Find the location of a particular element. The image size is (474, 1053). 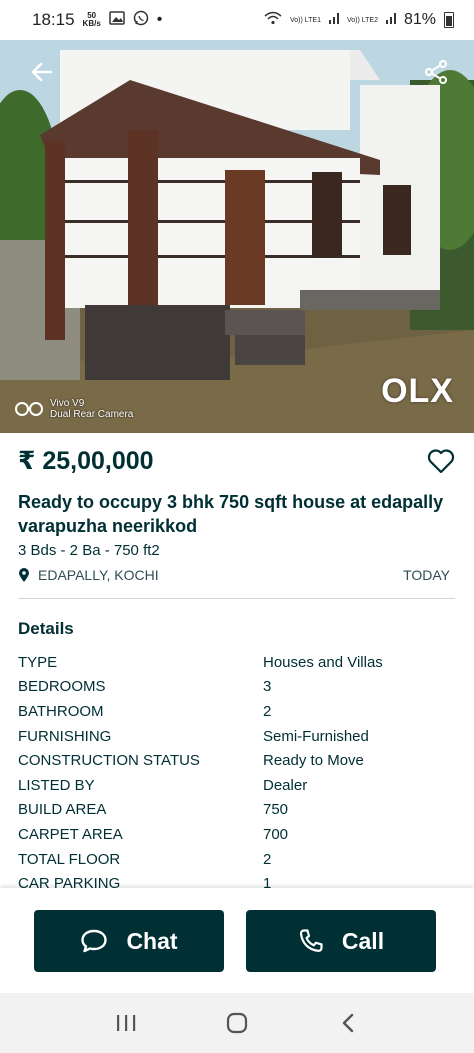

detail-key: BATHROOM is located at coordinates (61, 711).